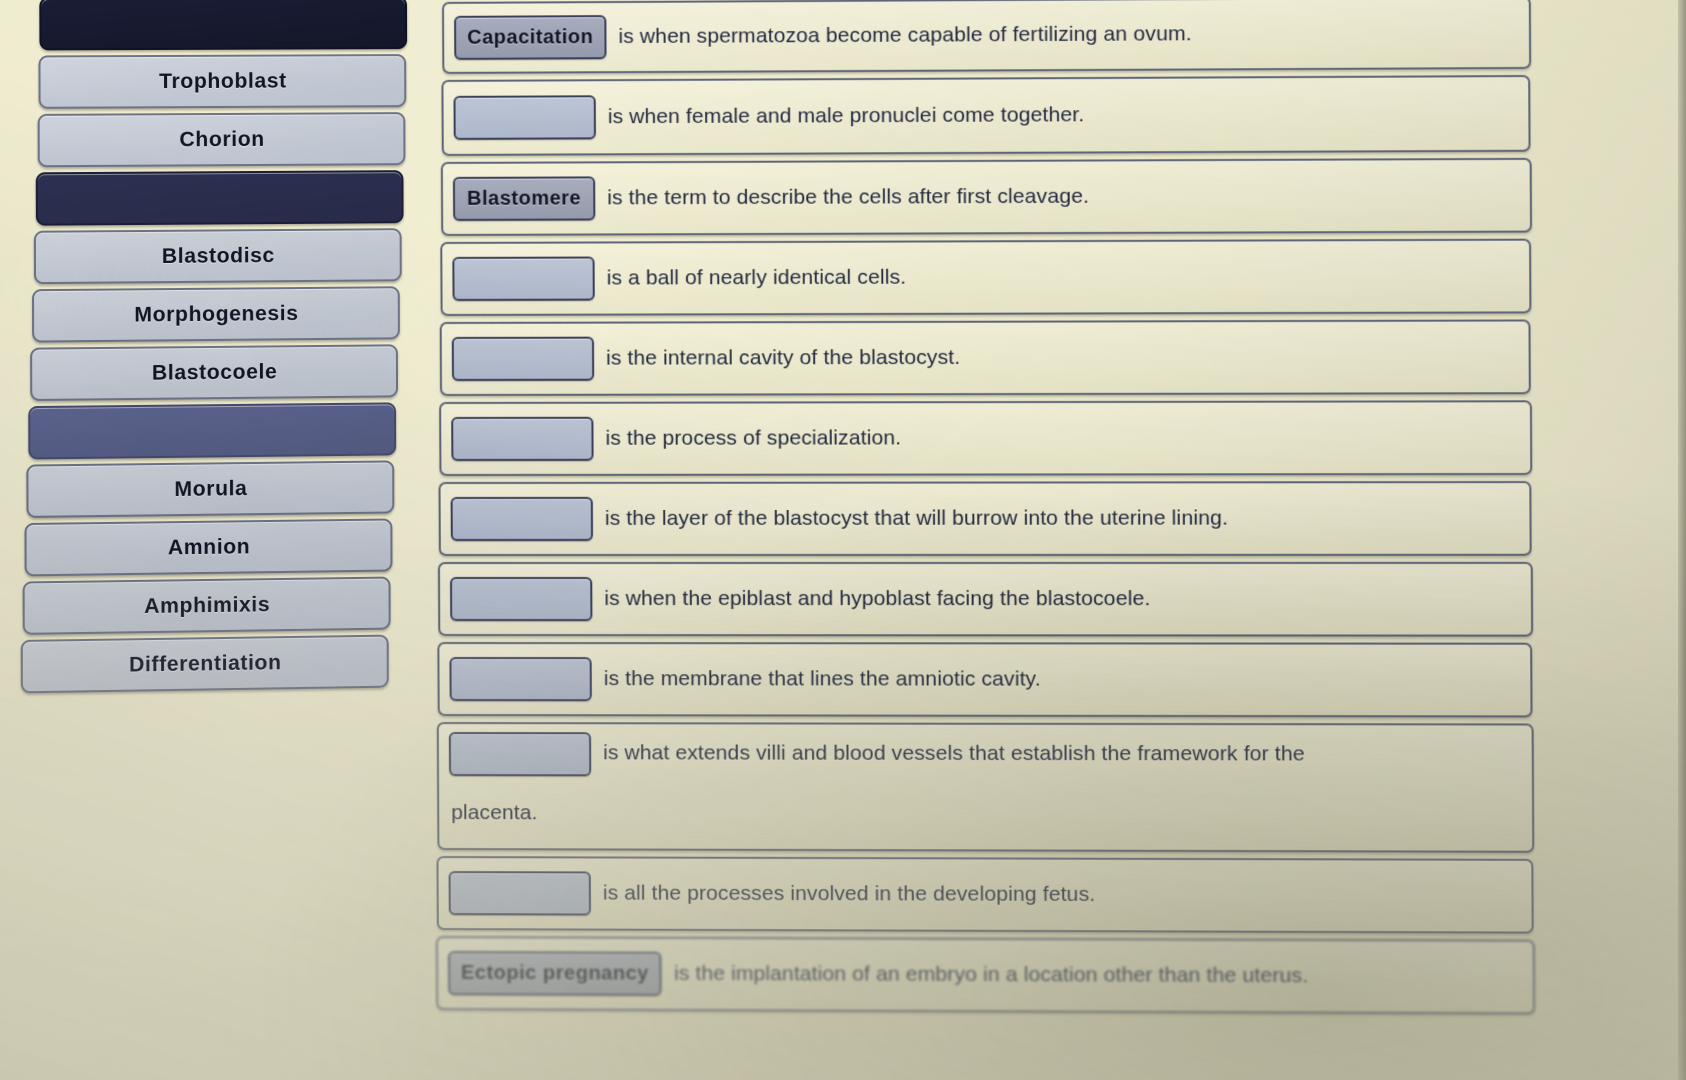  I want to click on word-tile-amphimixis: Amphimixis, so click(206, 605).